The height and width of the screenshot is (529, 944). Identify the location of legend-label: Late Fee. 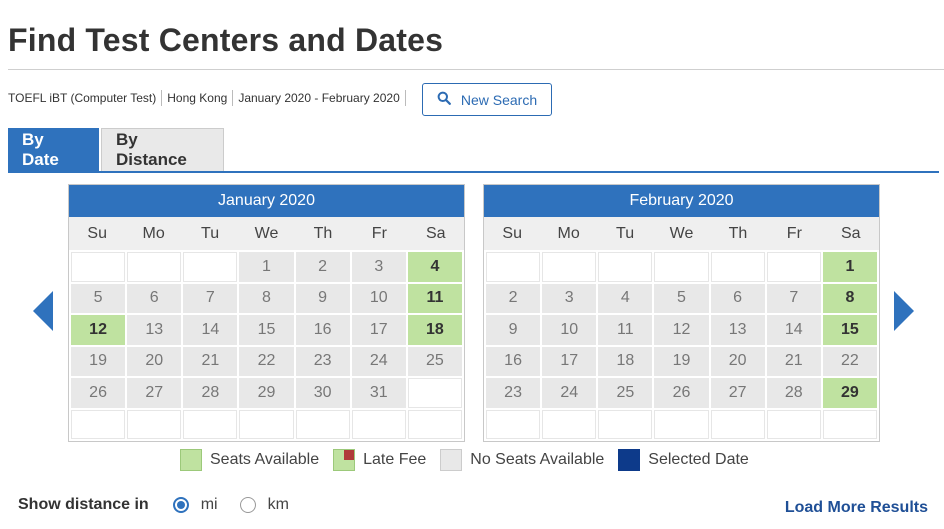
(395, 459).